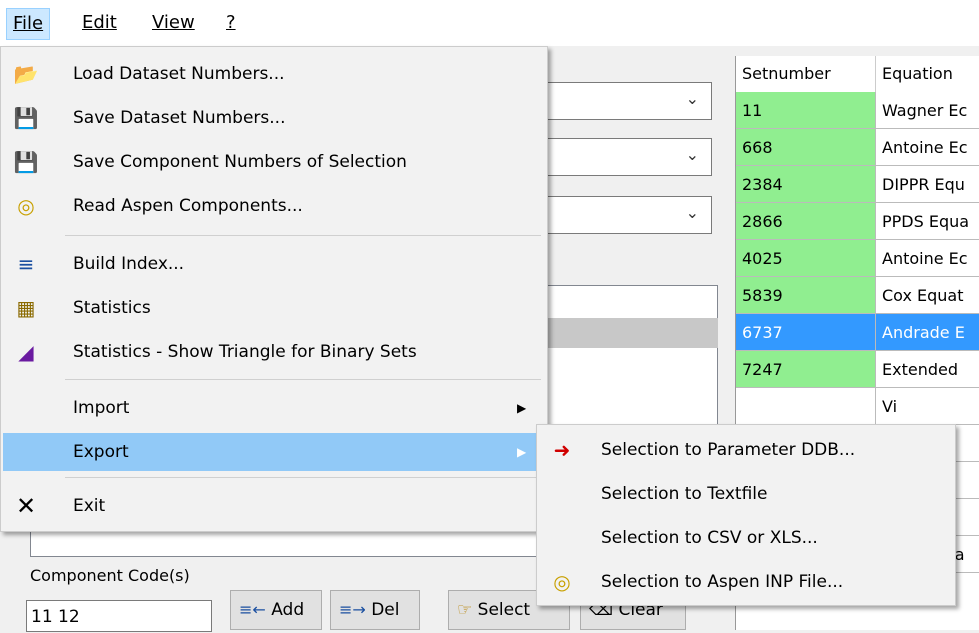 This screenshot has width=979, height=633. What do you see at coordinates (806, 184) in the screenshot?
I see `cell-setnumber: 2384` at bounding box center [806, 184].